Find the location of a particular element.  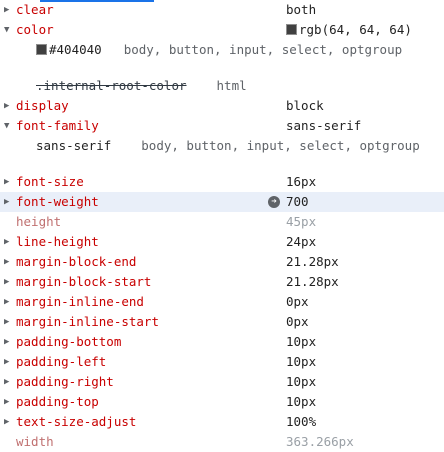

property-value: 100% is located at coordinates (301, 421).